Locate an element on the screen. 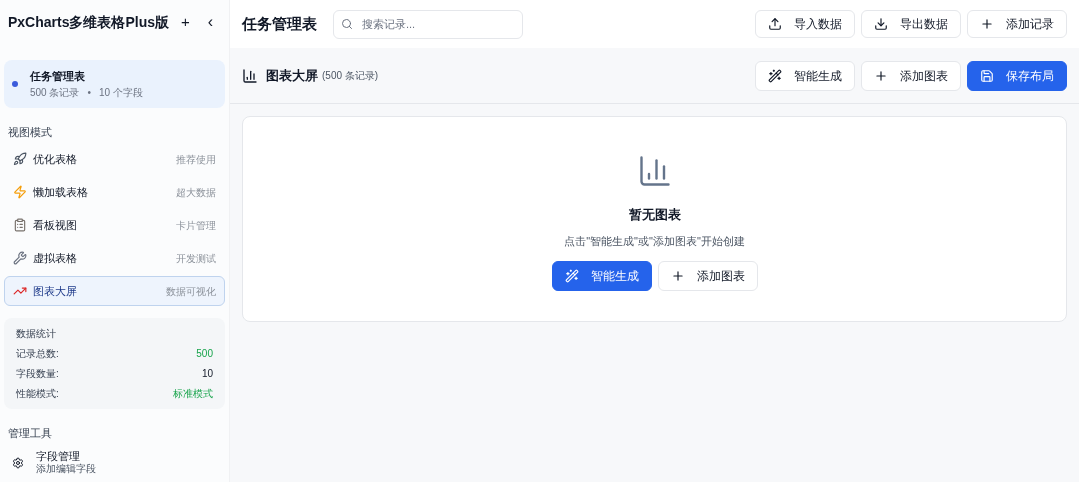 The image size is (1079, 482). bar-chart-icon is located at coordinates (250, 75).